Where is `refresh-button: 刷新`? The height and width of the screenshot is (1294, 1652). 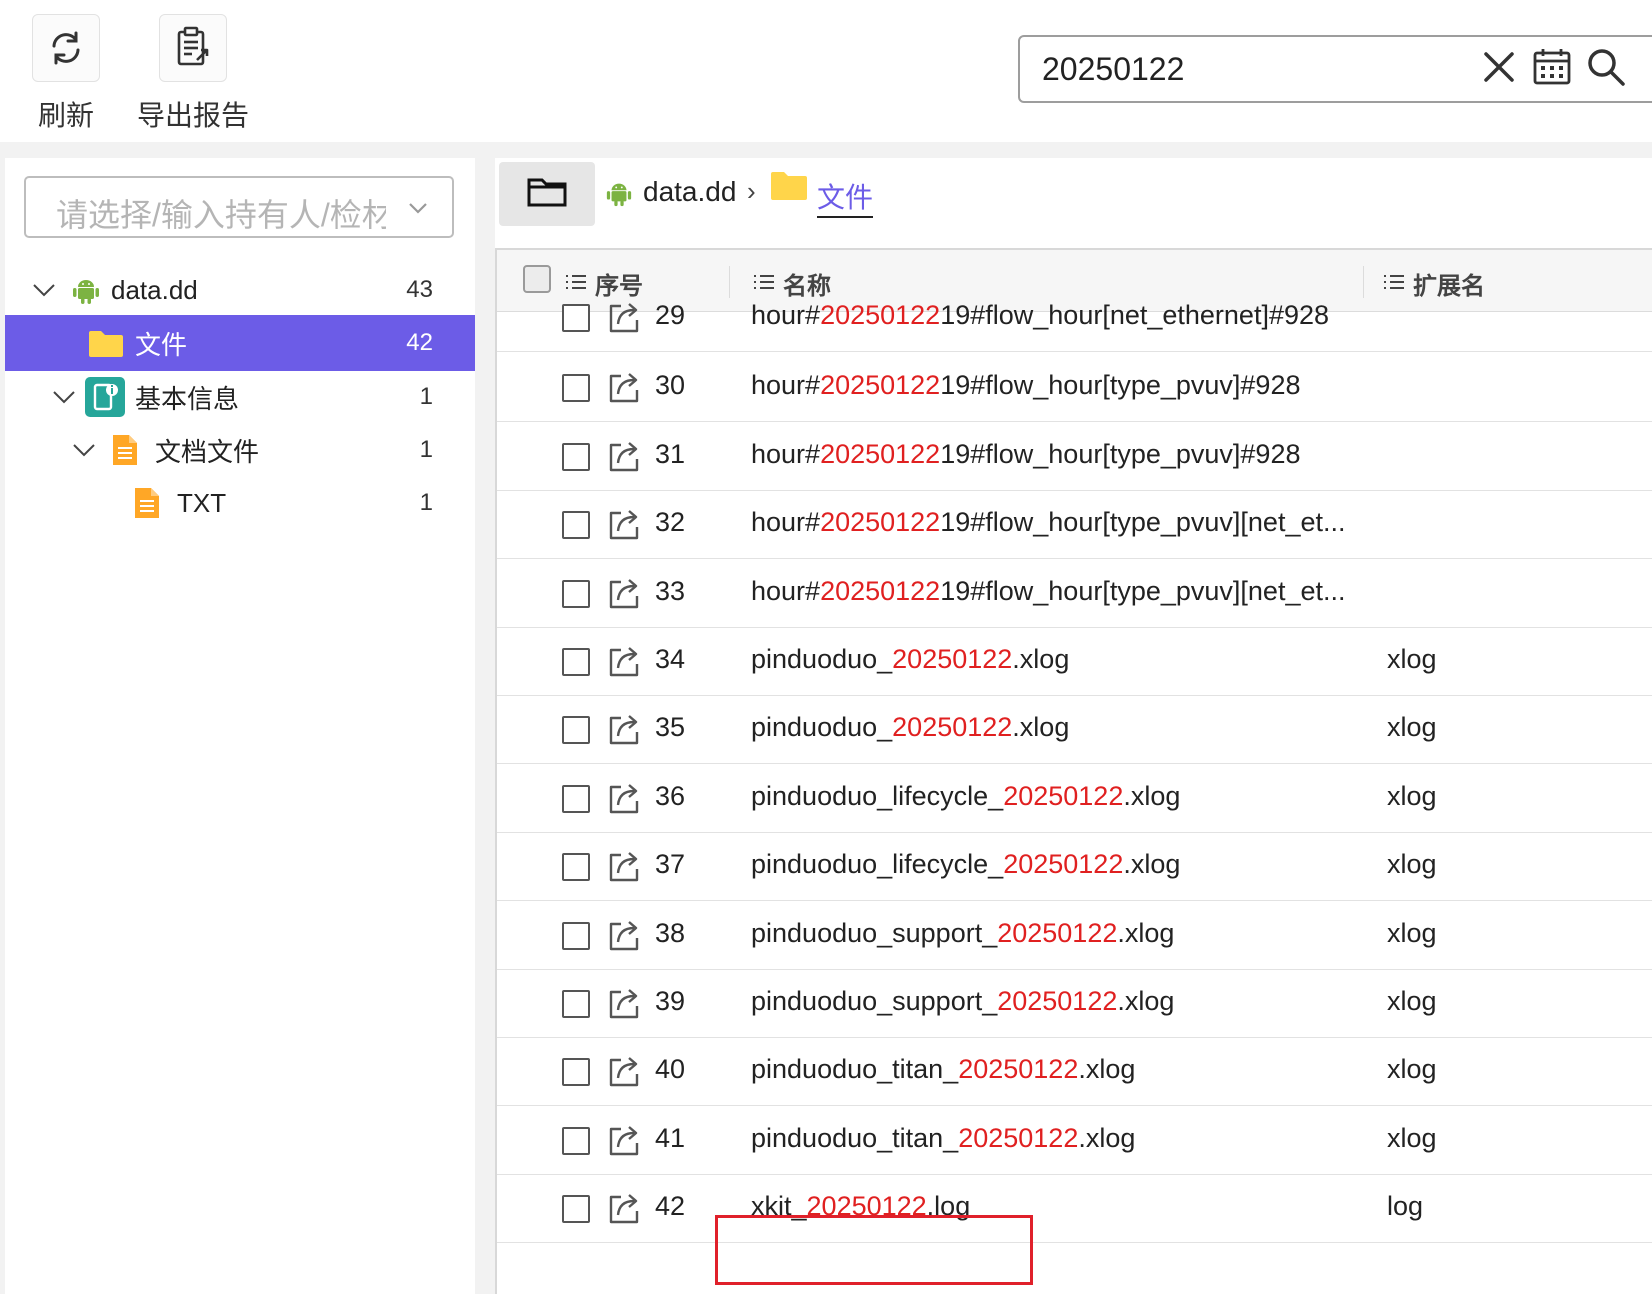 refresh-button: 刷新 is located at coordinates (66, 74).